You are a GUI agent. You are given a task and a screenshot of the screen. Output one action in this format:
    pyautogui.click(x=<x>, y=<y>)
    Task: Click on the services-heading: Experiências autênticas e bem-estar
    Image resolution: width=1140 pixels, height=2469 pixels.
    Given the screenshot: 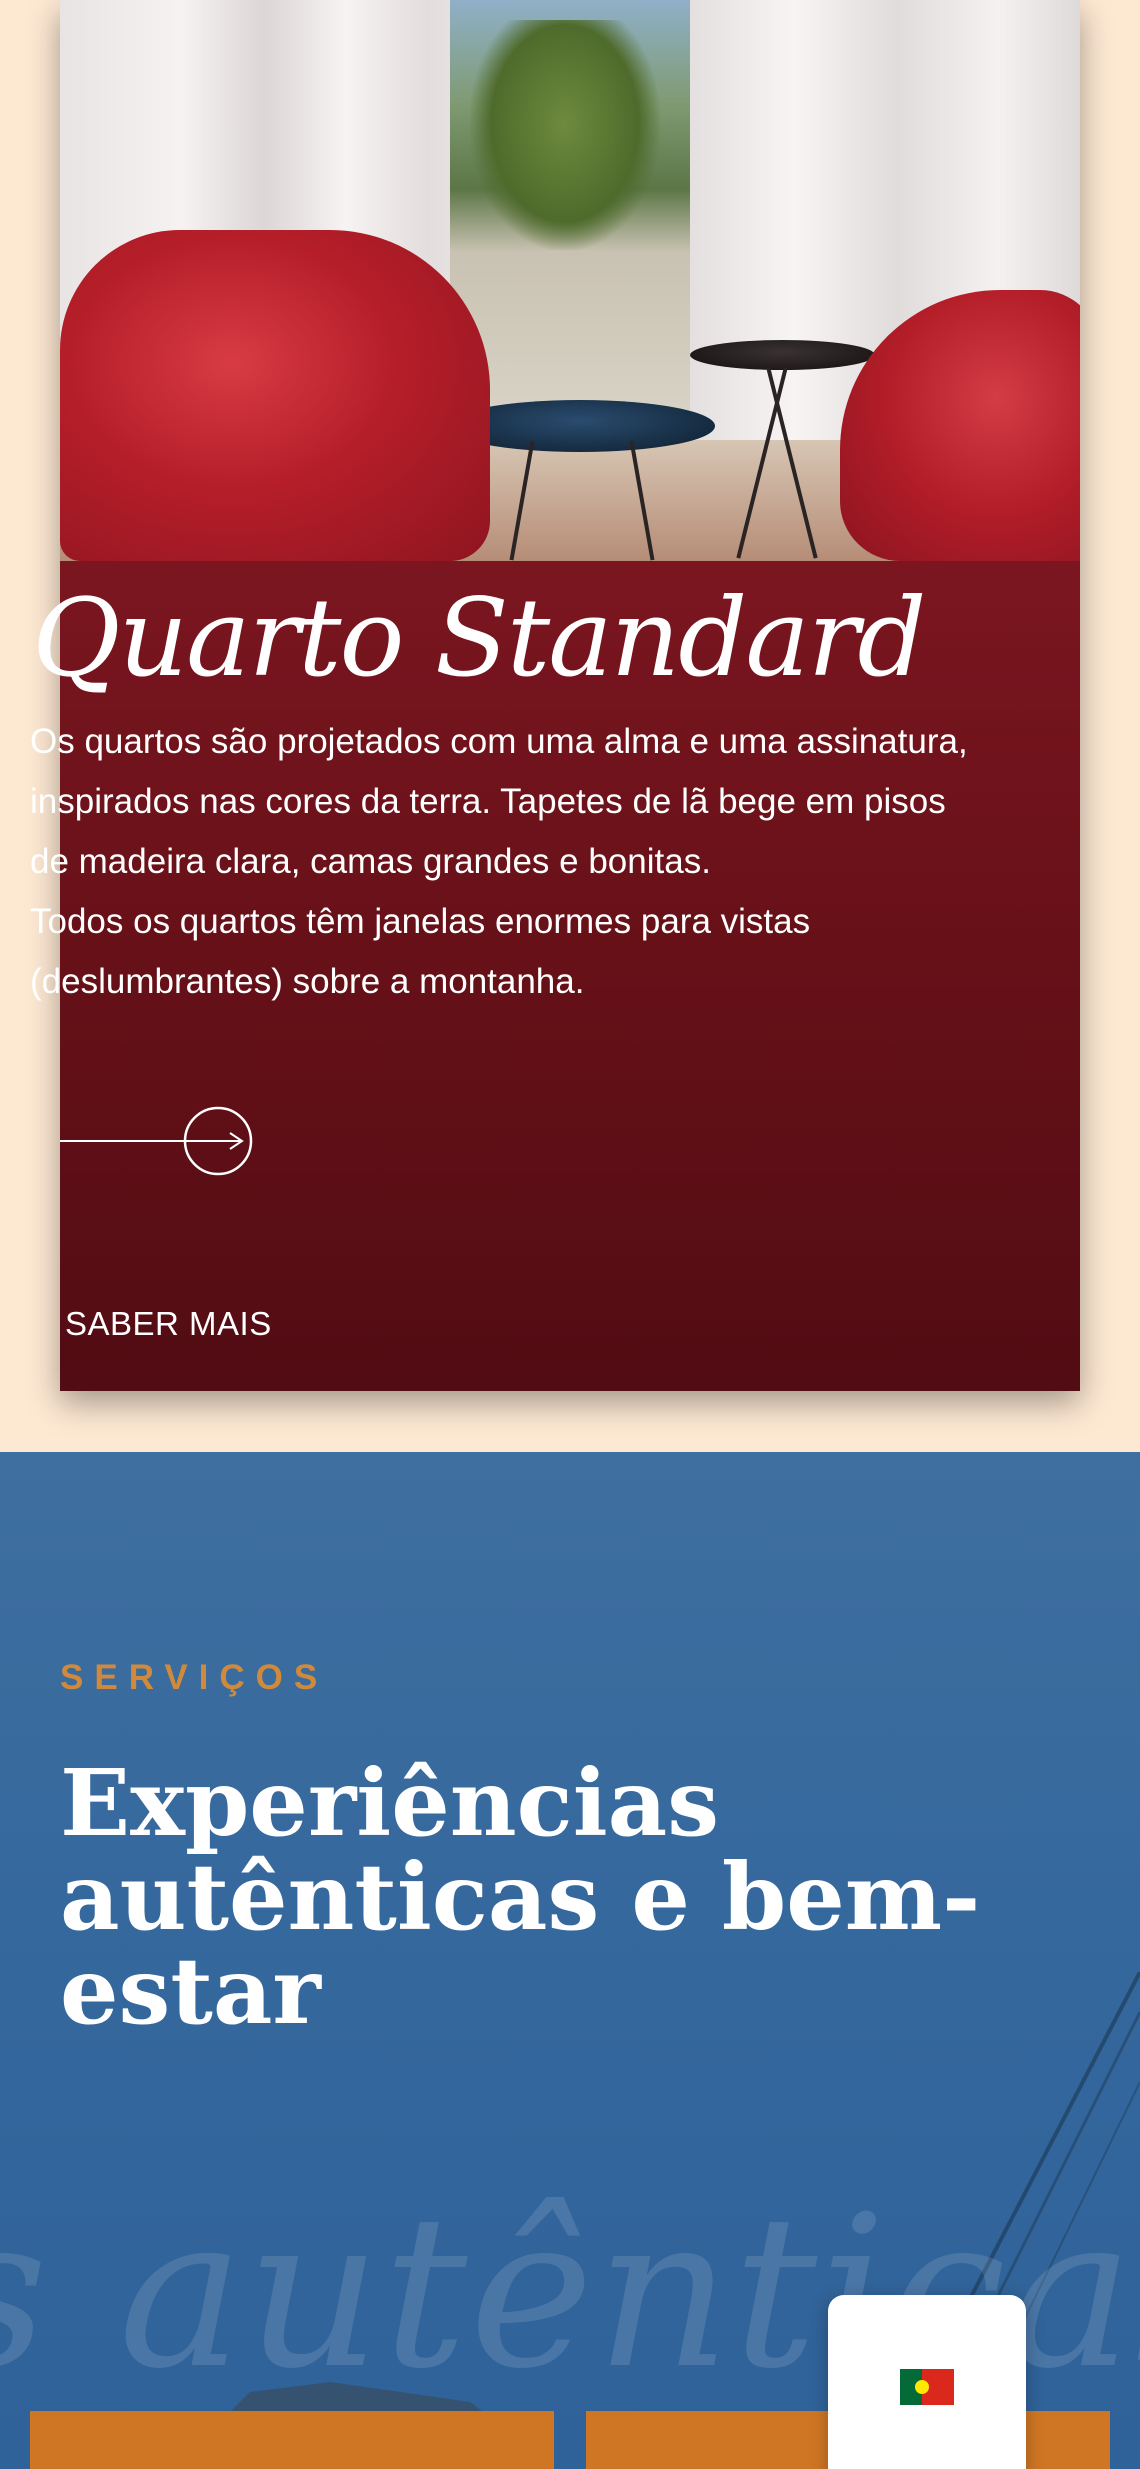 What is the action you would take?
    pyautogui.click(x=520, y=1897)
    